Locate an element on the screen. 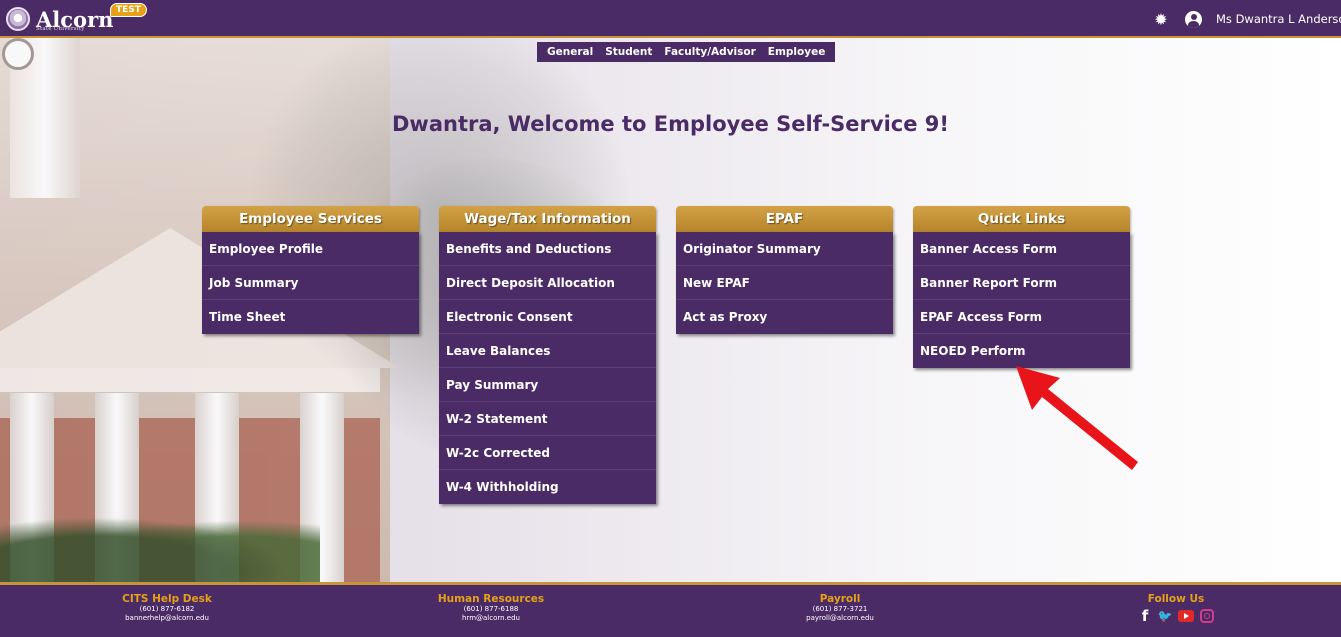 The height and width of the screenshot is (637, 1341). link-w2c-corrected: W-2c Corrected is located at coordinates (547, 453).